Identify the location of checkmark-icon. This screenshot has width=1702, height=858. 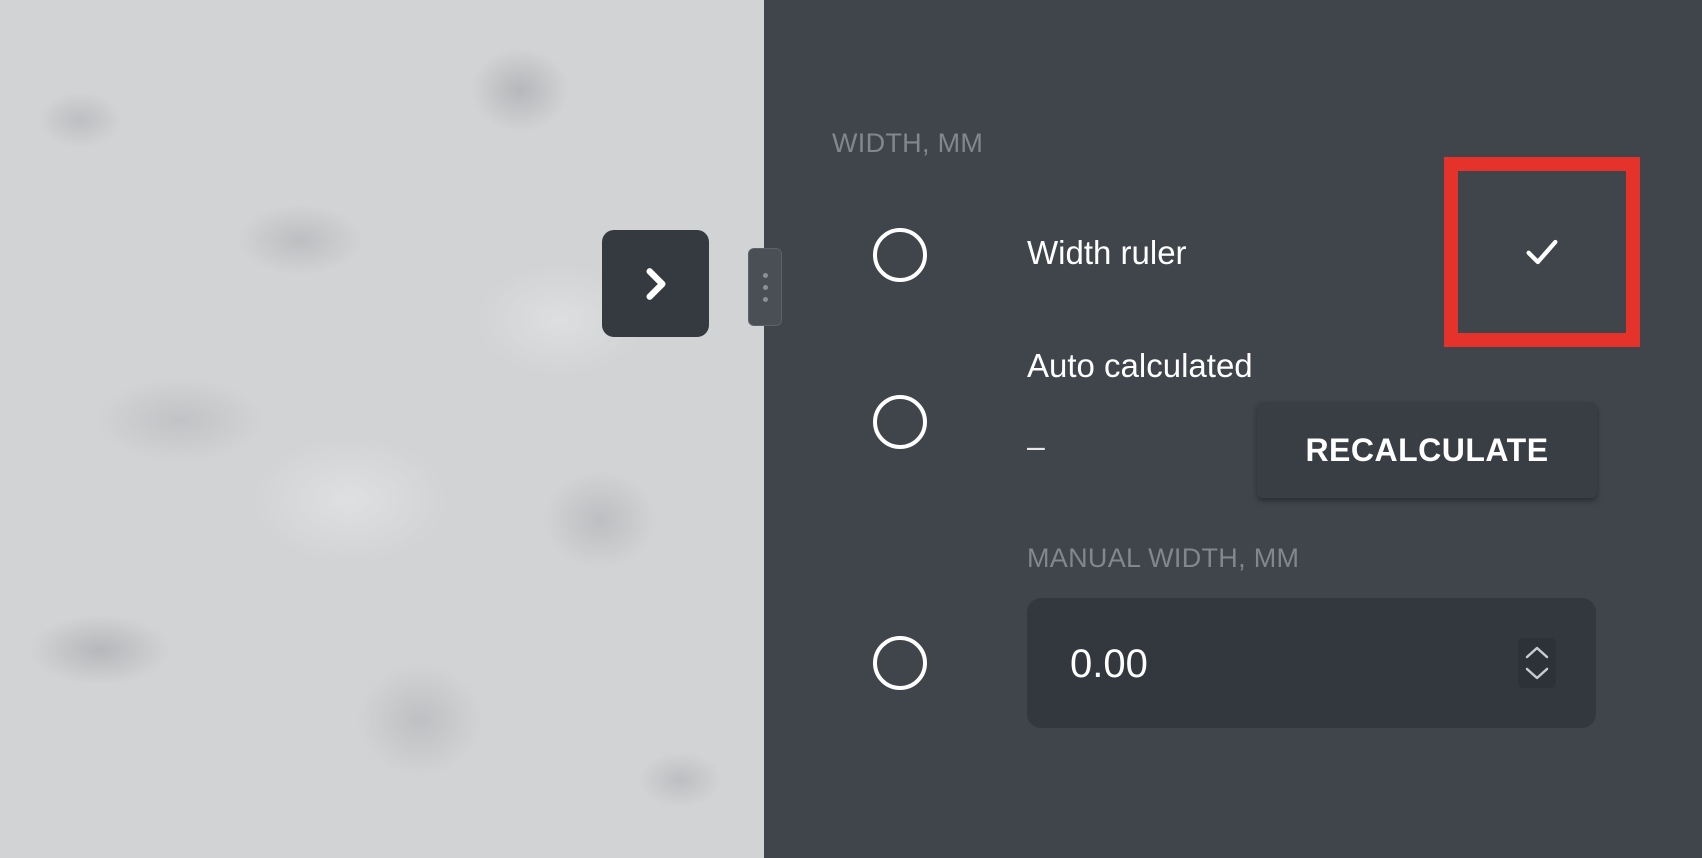
(1542, 252).